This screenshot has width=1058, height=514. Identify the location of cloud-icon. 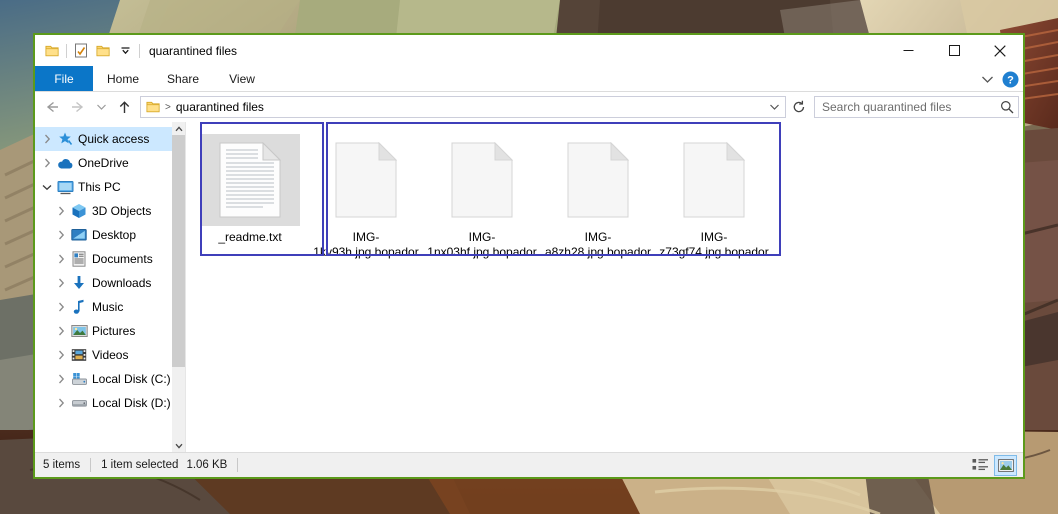
(65, 163).